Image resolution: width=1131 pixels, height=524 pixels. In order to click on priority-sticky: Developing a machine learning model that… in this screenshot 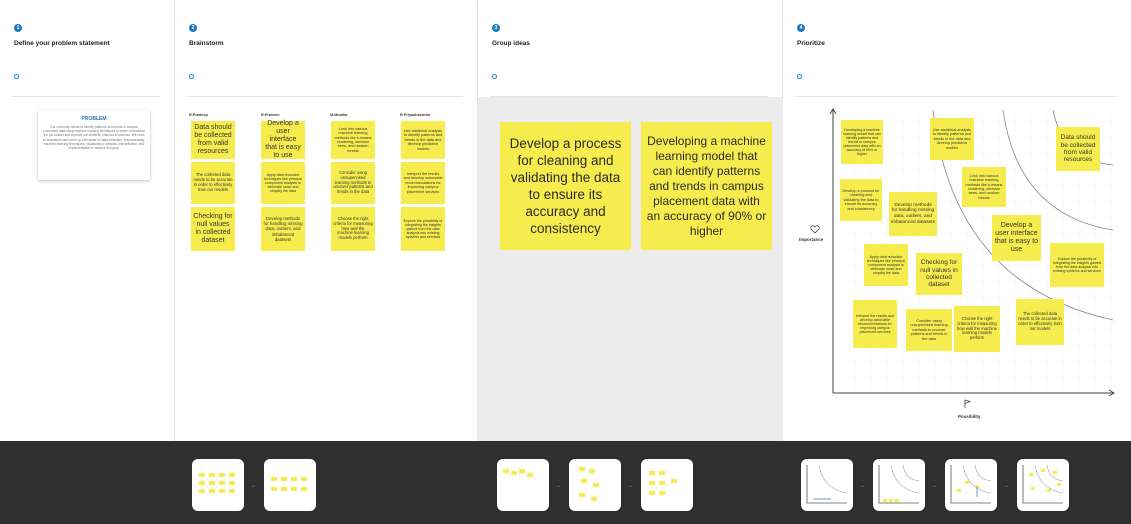, I will do `click(862, 142)`.